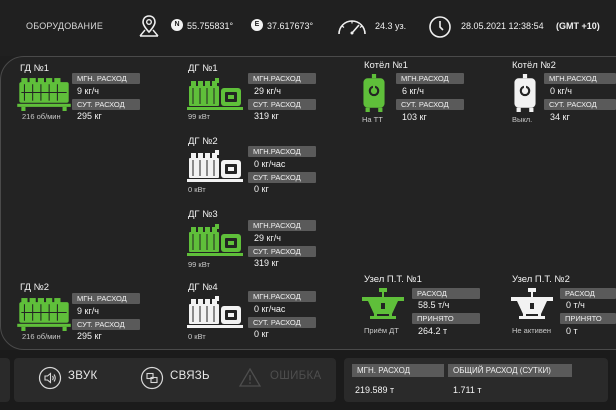 This screenshot has height=410, width=616. I want to click on total-daily-label: ОБЩИЙ РАСХОД (СУТКИ), so click(510, 370).